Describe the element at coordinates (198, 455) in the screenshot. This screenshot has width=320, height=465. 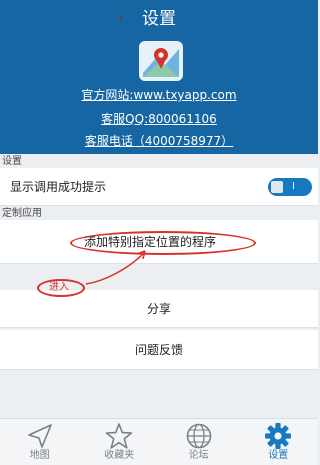
I see `tab-forum-label: 论坛` at that location.